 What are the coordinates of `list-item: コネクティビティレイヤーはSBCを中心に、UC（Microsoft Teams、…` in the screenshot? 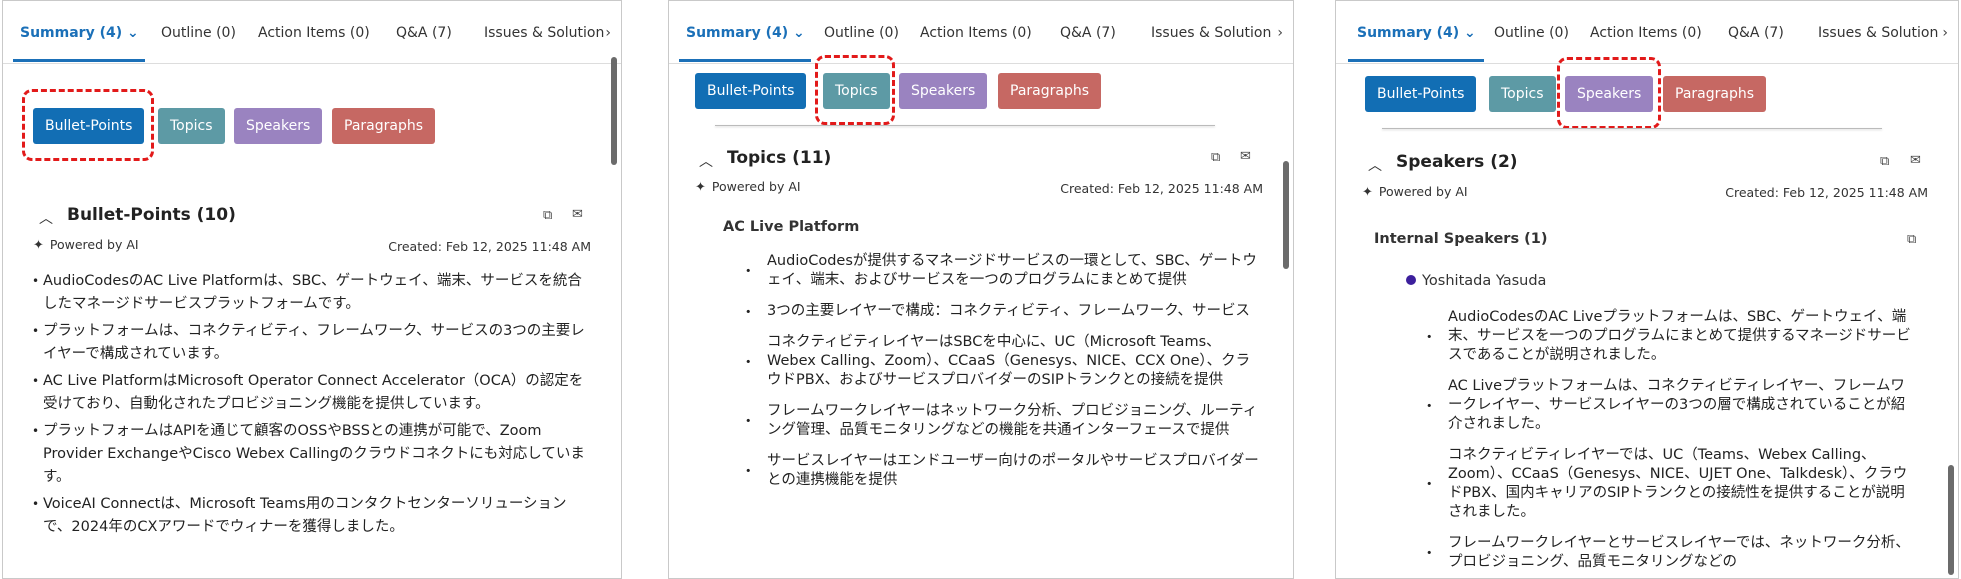 It's located at (1015, 361).